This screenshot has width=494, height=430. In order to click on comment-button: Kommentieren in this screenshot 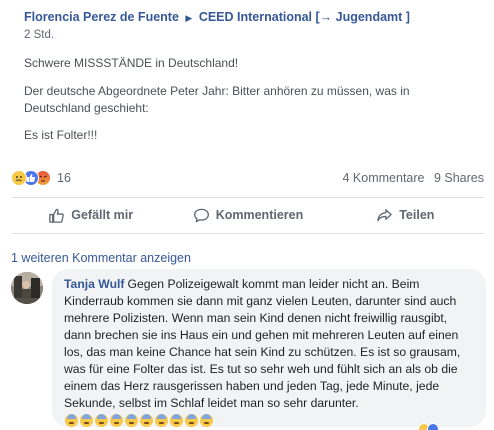, I will do `click(247, 215)`.